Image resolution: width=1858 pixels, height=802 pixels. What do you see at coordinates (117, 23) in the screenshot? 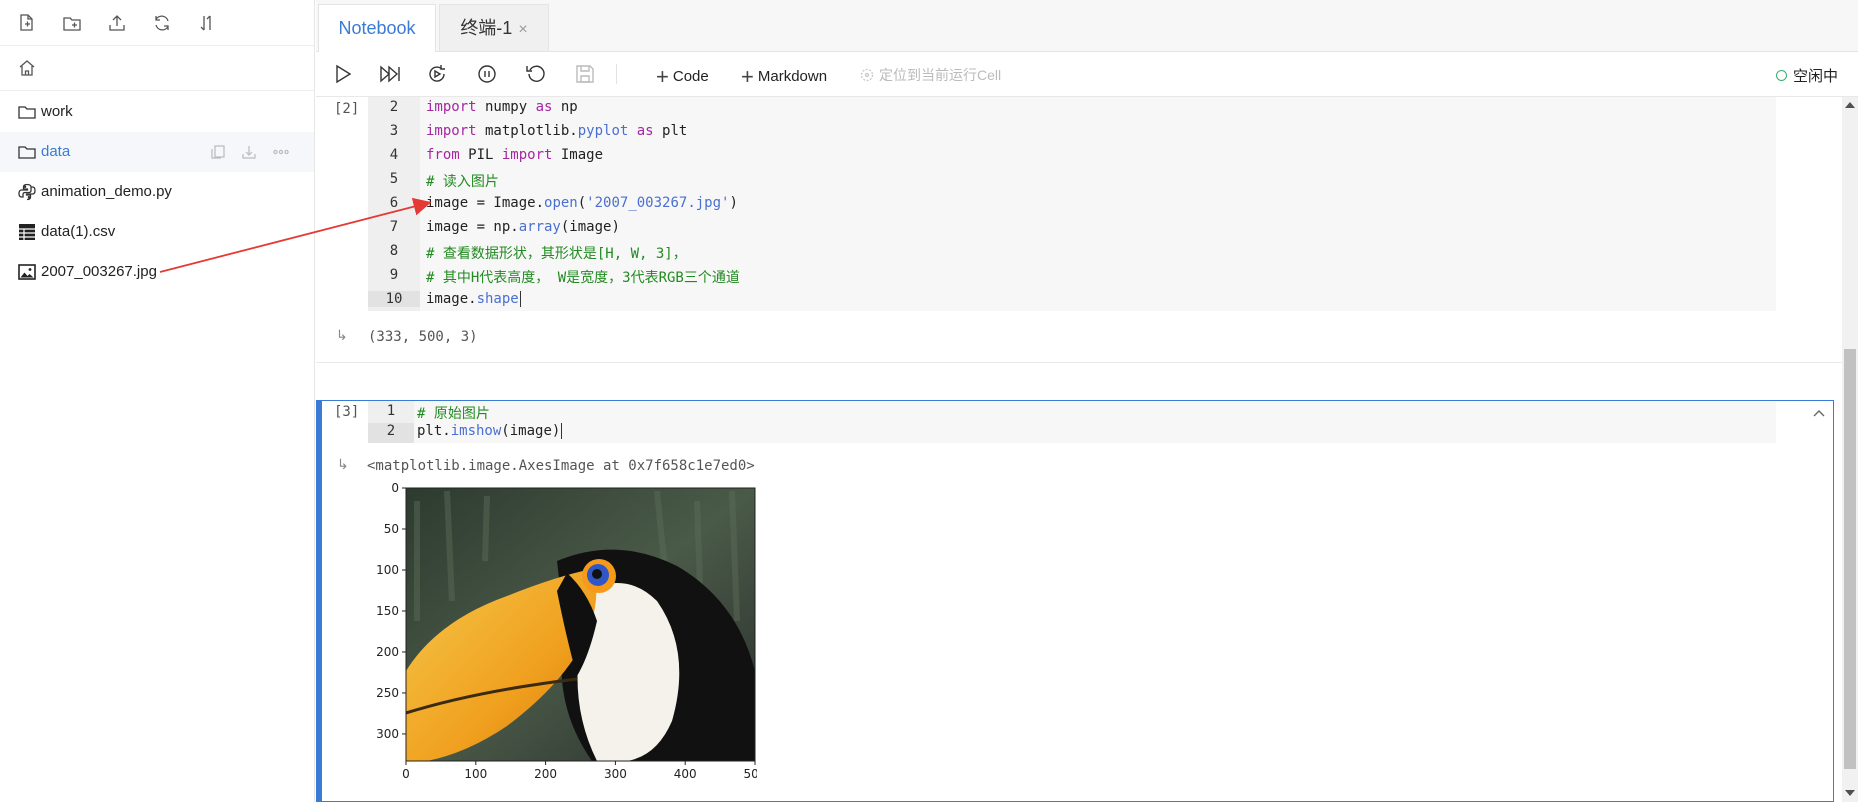
I see `upload-icon` at bounding box center [117, 23].